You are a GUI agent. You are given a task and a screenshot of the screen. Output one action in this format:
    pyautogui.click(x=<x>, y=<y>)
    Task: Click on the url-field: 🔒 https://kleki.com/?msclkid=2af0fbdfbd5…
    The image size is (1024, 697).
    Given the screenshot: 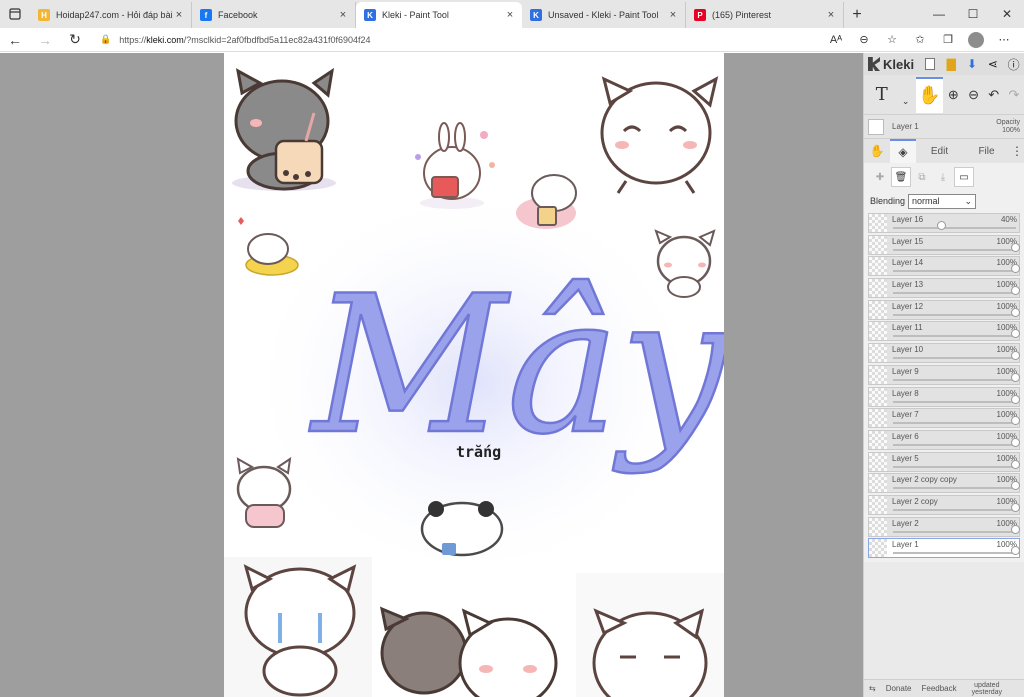 What is the action you would take?
    pyautogui.click(x=461, y=39)
    